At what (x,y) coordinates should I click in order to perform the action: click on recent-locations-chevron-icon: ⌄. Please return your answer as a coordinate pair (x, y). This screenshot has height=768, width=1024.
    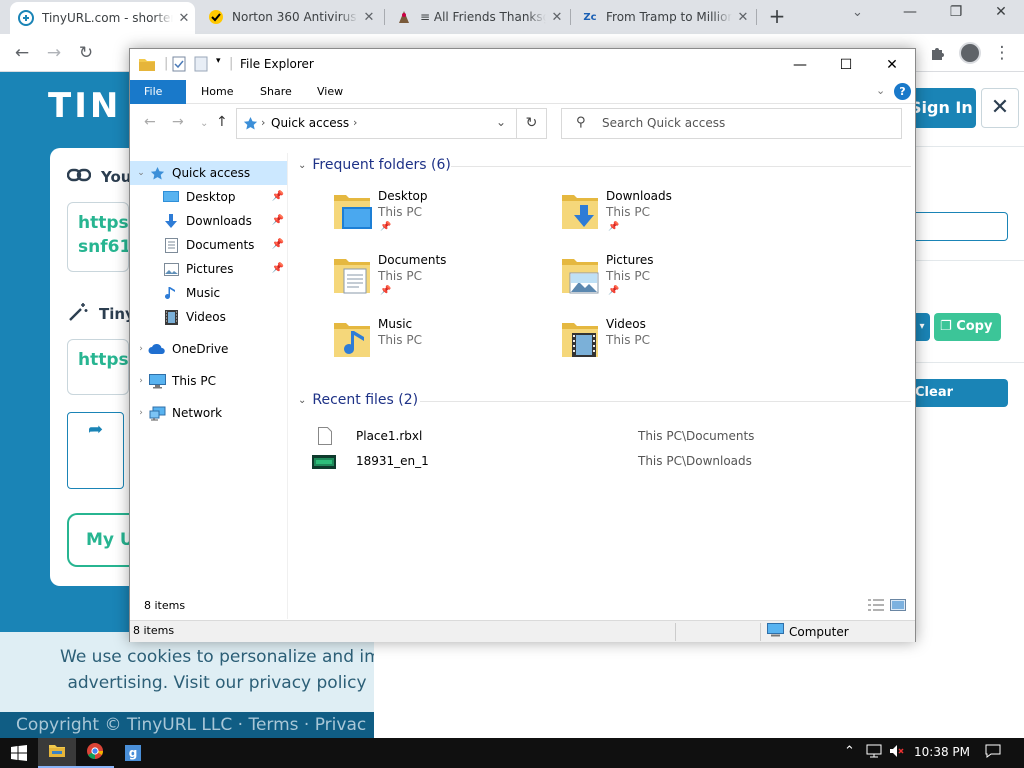
    Looking at the image, I should click on (204, 123).